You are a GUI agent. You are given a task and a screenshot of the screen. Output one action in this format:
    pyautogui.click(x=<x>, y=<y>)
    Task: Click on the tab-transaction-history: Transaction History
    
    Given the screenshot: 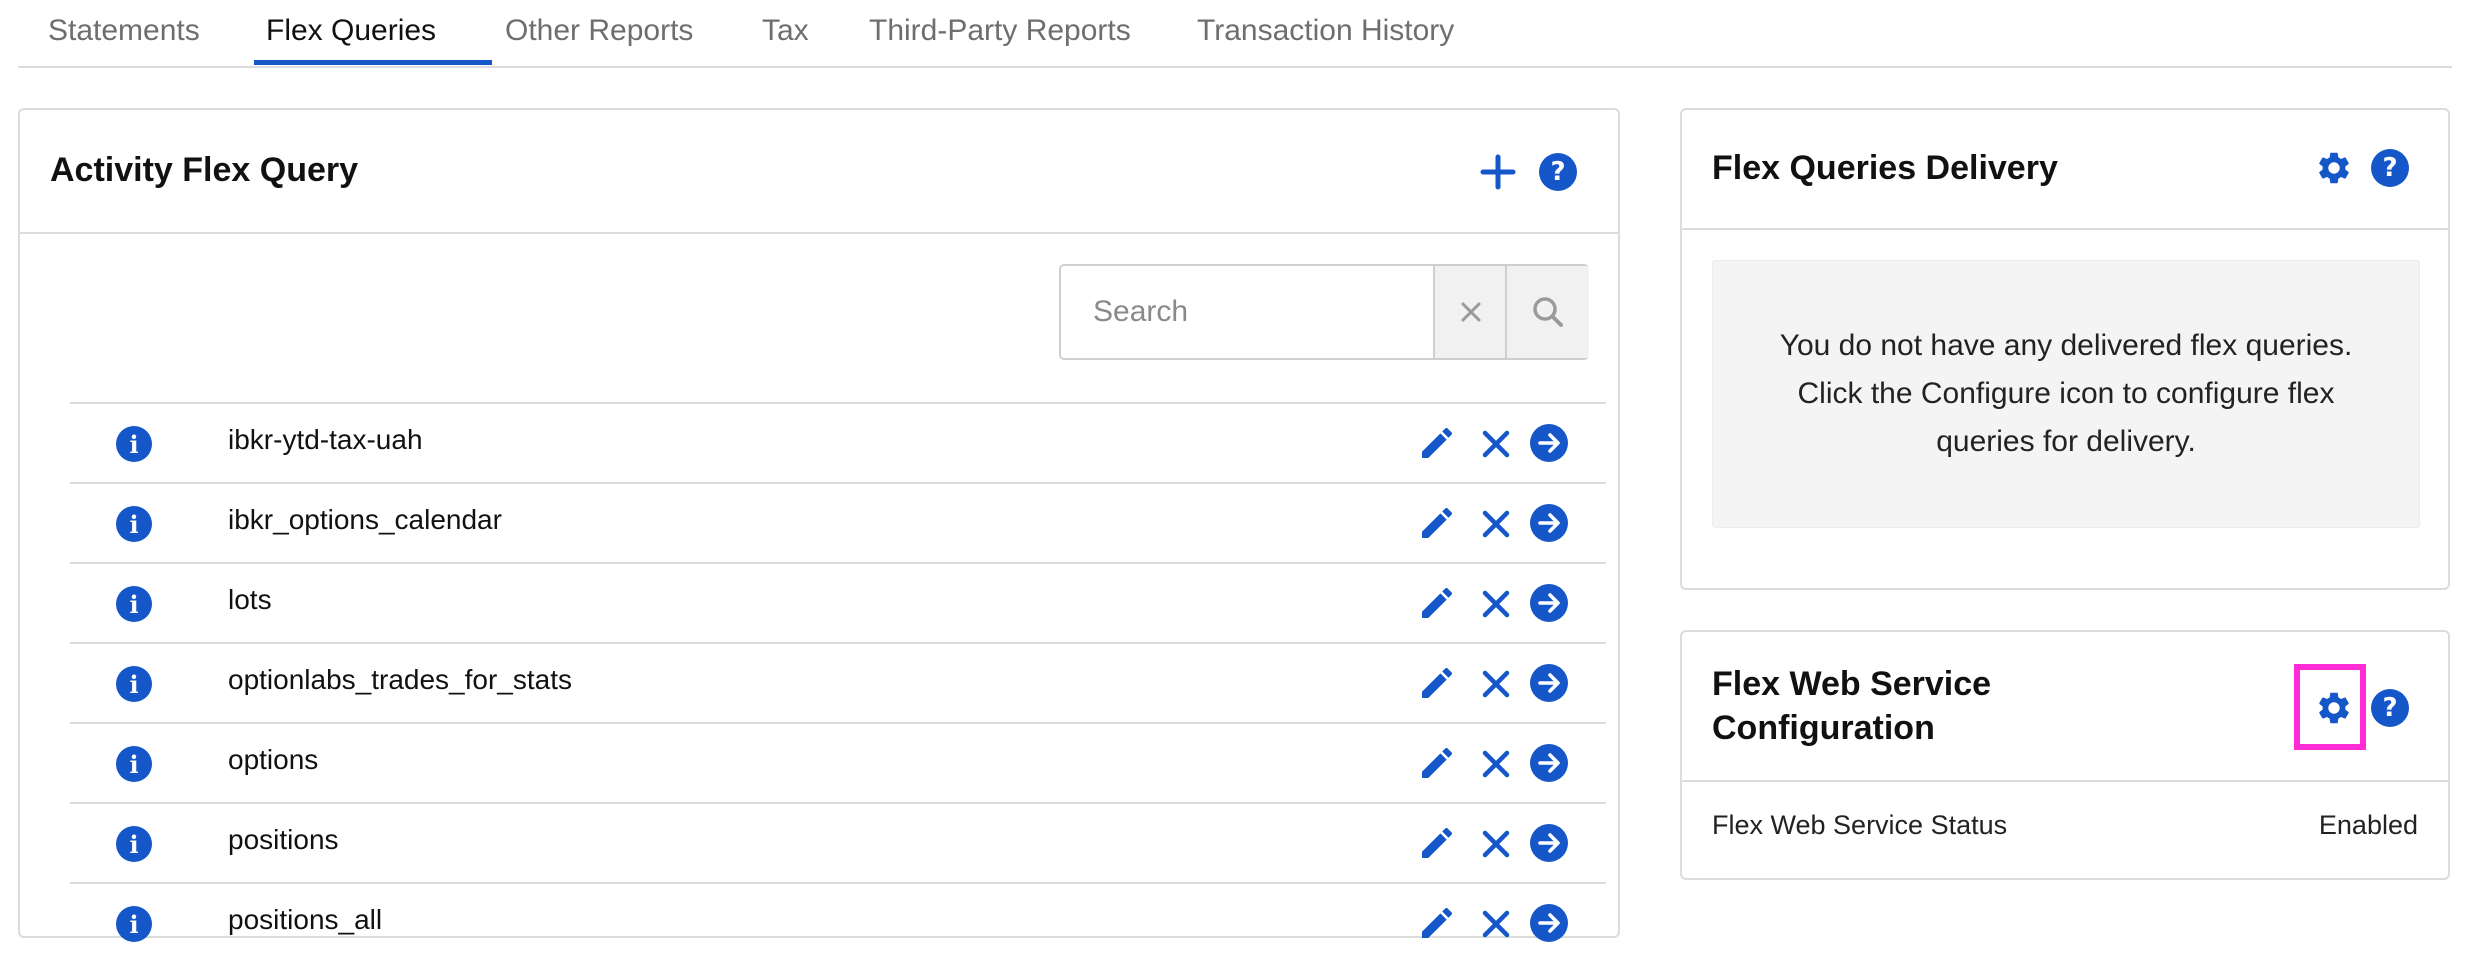 What is the action you would take?
    pyautogui.click(x=1325, y=31)
    